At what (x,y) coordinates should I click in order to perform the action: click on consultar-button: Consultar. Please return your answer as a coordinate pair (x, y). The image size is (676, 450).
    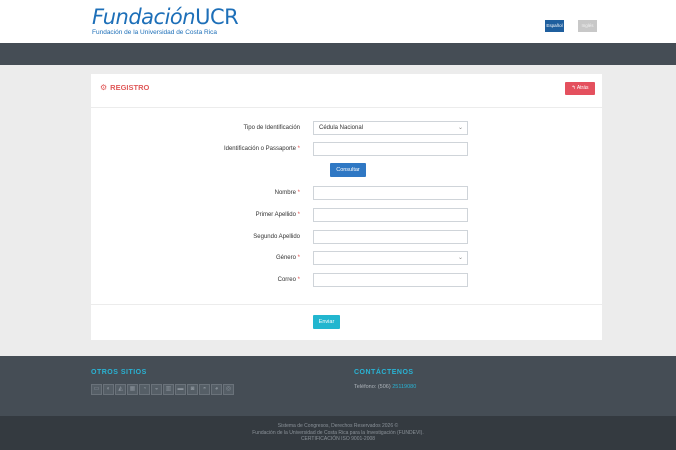
    Looking at the image, I should click on (348, 170).